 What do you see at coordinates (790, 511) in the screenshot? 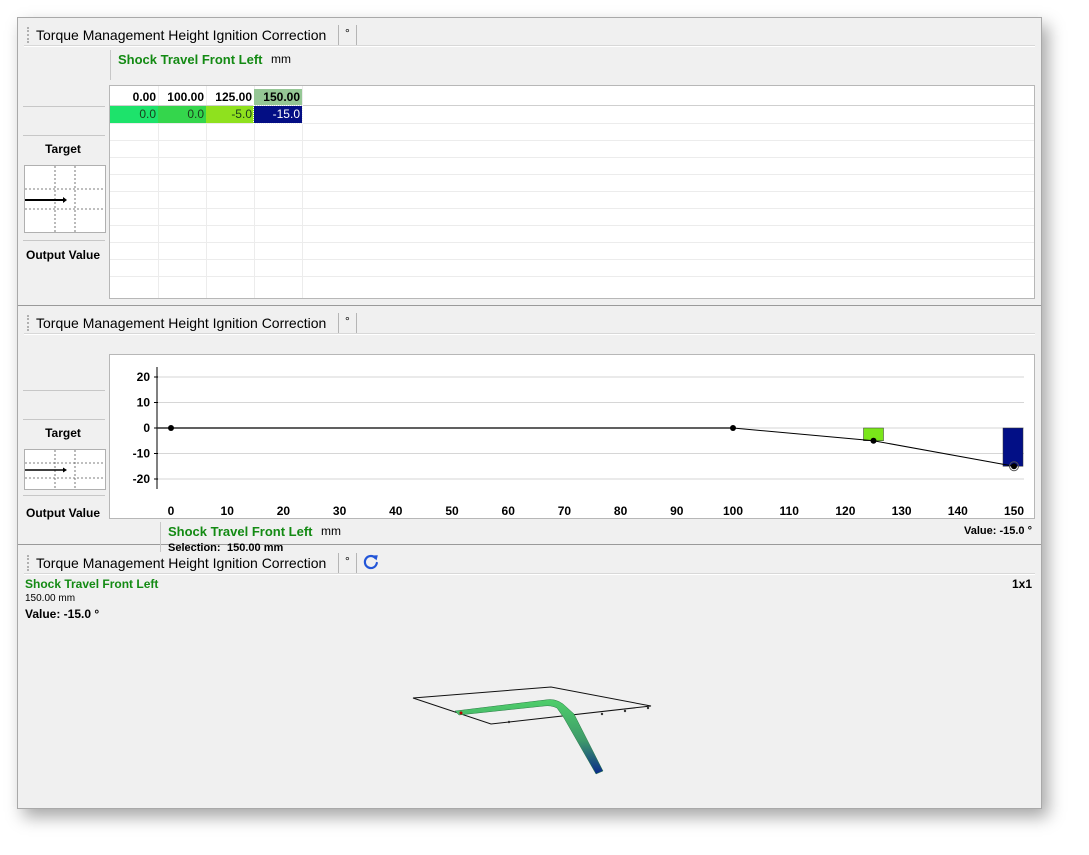
I see `x-tick-label: 110` at bounding box center [790, 511].